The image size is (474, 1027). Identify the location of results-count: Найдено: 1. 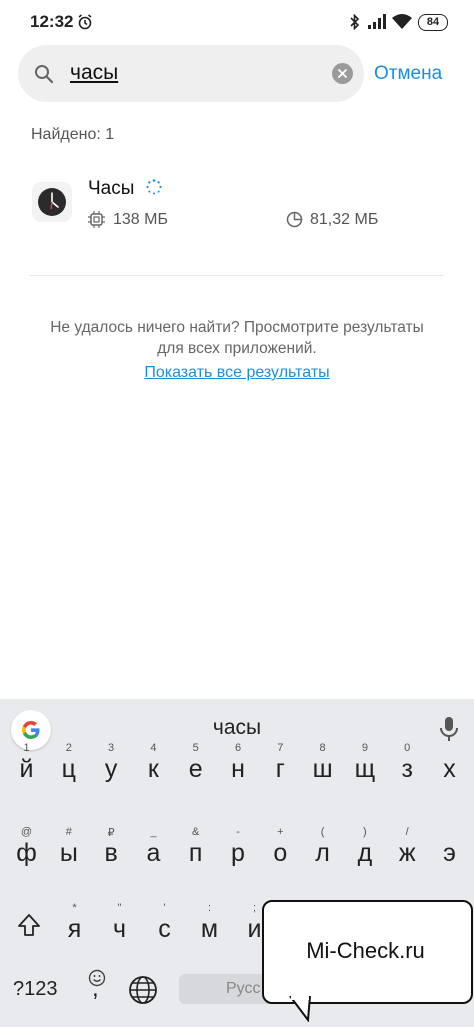
(73, 134).